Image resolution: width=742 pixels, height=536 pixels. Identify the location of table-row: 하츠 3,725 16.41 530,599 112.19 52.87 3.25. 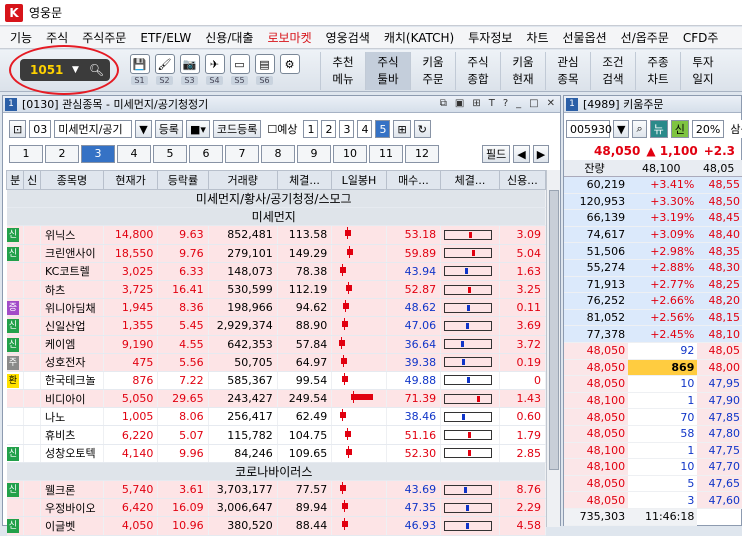
(276, 290).